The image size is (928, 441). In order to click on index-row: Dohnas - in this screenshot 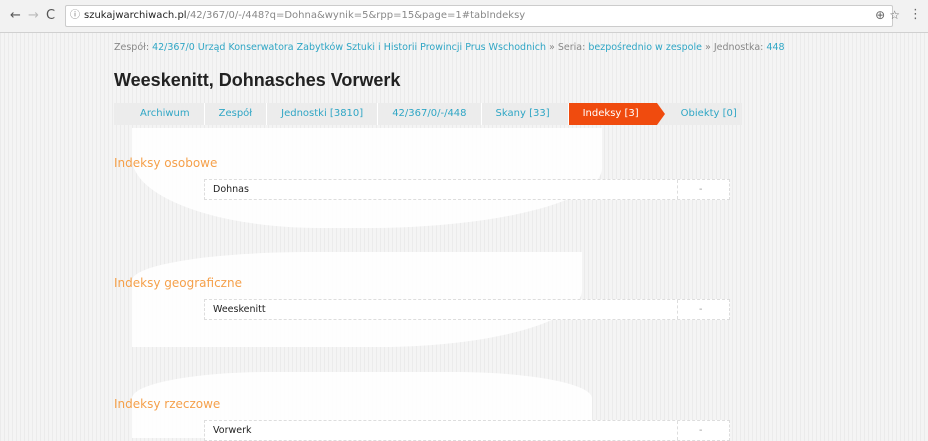, I will do `click(467, 189)`.